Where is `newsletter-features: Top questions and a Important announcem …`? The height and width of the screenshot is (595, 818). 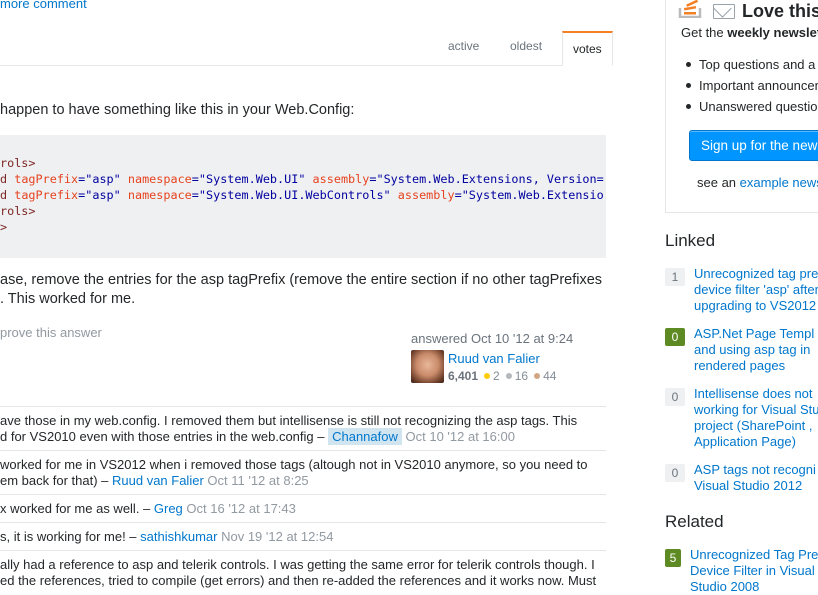
newsletter-features: Top questions and a Important announcem … is located at coordinates (749, 85).